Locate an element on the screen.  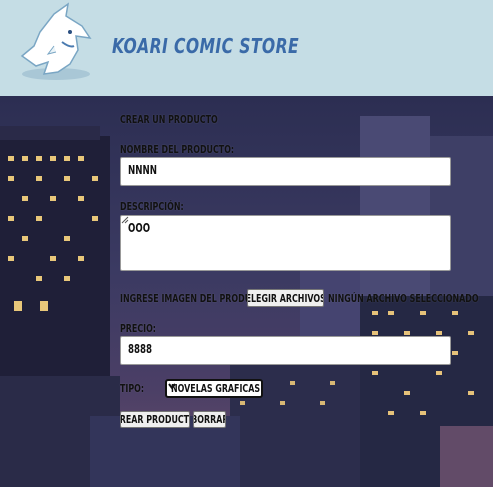
create-product-button: CREAR PRODUCTO is located at coordinates (155, 419).